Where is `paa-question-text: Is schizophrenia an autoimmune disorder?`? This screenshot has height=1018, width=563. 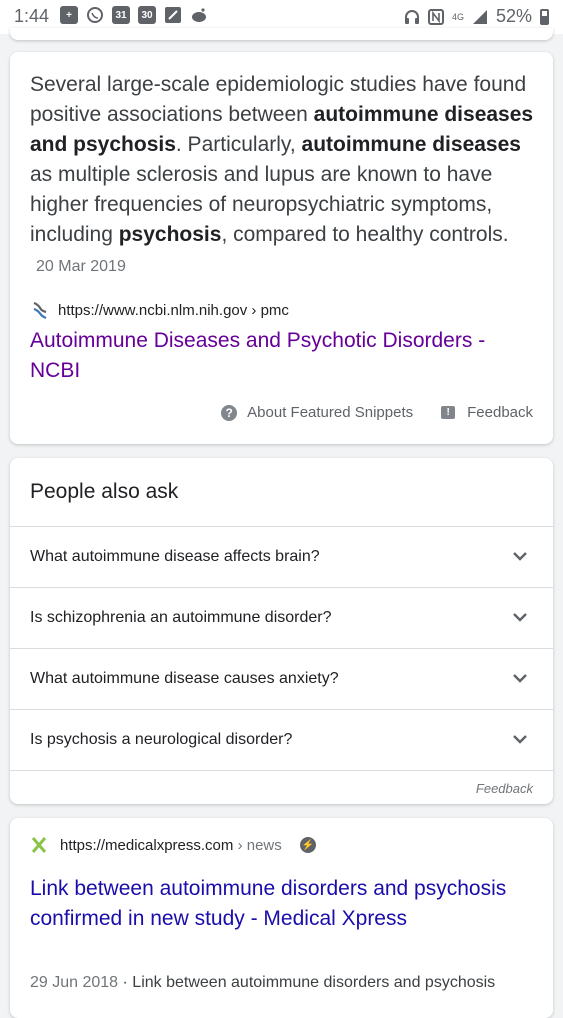 paa-question-text: Is schizophrenia an autoimmune disorder? is located at coordinates (181, 617).